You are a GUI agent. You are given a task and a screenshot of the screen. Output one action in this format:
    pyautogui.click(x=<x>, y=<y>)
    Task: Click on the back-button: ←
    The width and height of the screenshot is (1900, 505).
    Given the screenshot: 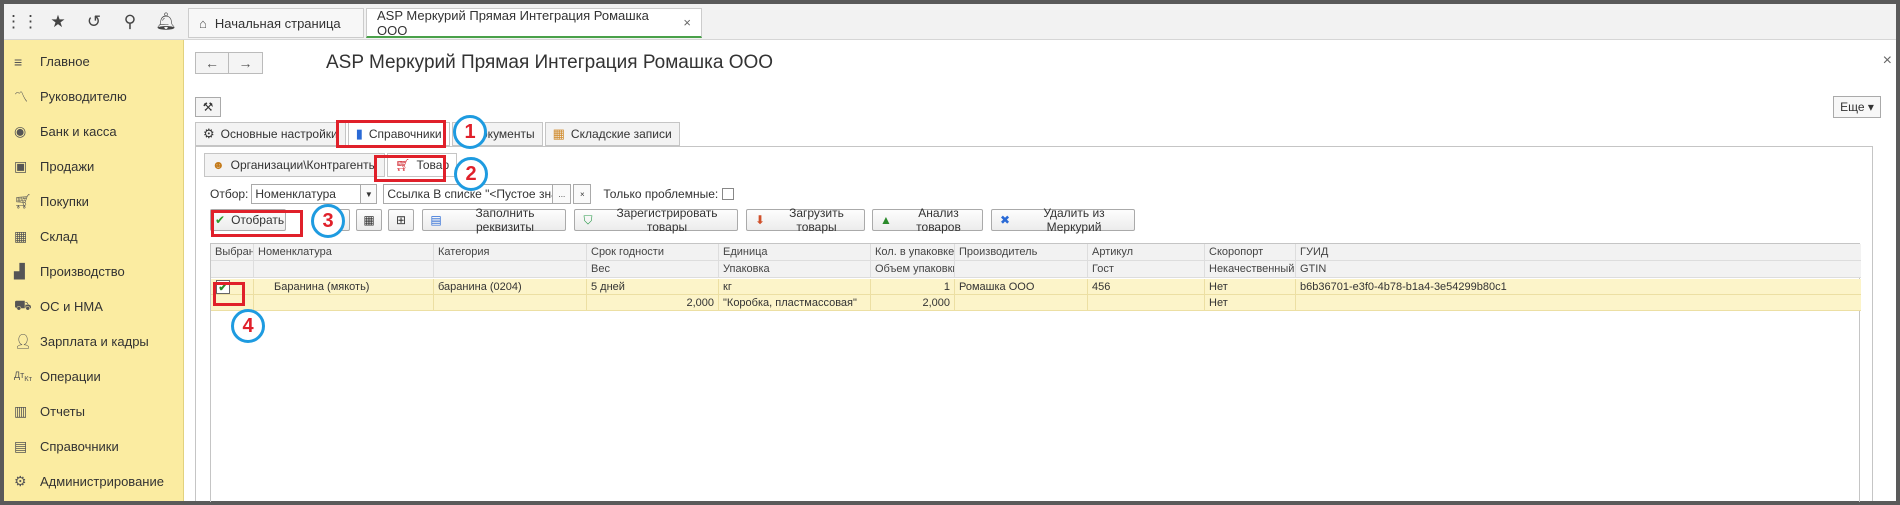 What is the action you would take?
    pyautogui.click(x=212, y=63)
    